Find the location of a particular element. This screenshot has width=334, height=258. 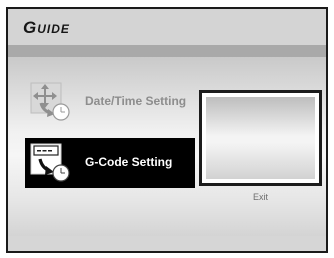

guide-title: Guide is located at coordinates (46, 27).